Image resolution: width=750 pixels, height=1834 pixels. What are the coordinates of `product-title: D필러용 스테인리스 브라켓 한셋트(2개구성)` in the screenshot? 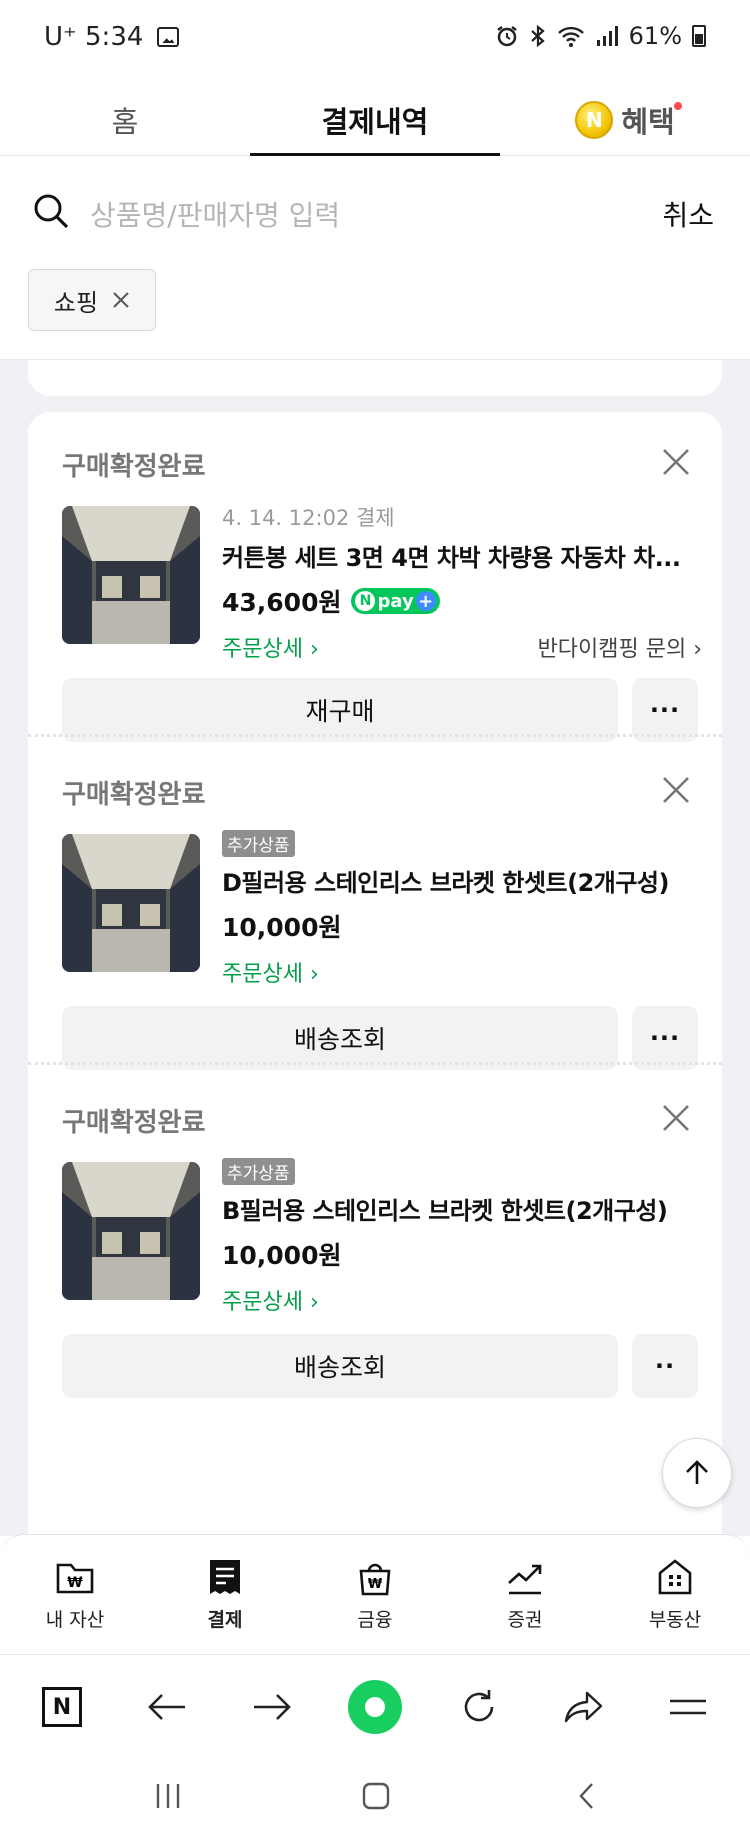 It's located at (462, 880).